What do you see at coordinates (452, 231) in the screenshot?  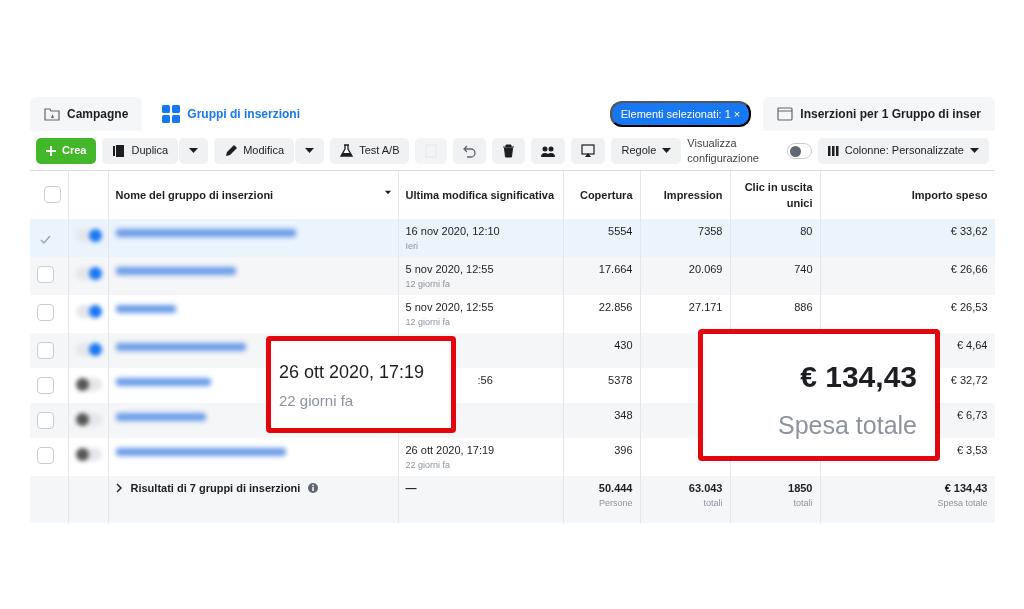 I see `date-text: 16 nov 2020, 12:10` at bounding box center [452, 231].